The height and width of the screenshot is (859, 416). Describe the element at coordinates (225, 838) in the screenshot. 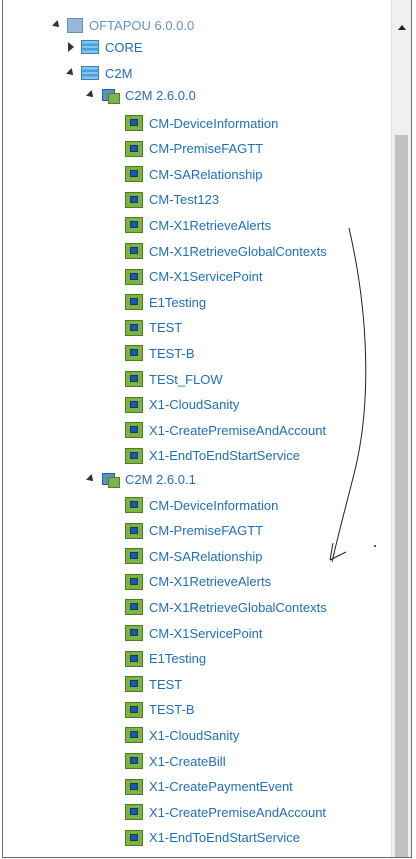

I see `flow-item-label: X1-EndToEndStartService` at that location.